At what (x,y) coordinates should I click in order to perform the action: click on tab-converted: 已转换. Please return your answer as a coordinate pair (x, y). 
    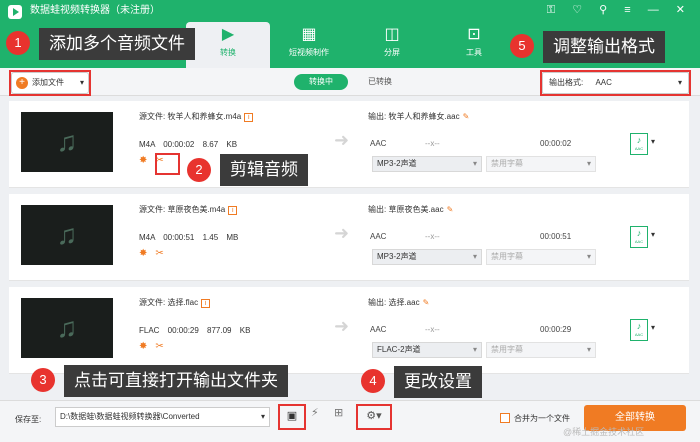
    Looking at the image, I should click on (380, 82).